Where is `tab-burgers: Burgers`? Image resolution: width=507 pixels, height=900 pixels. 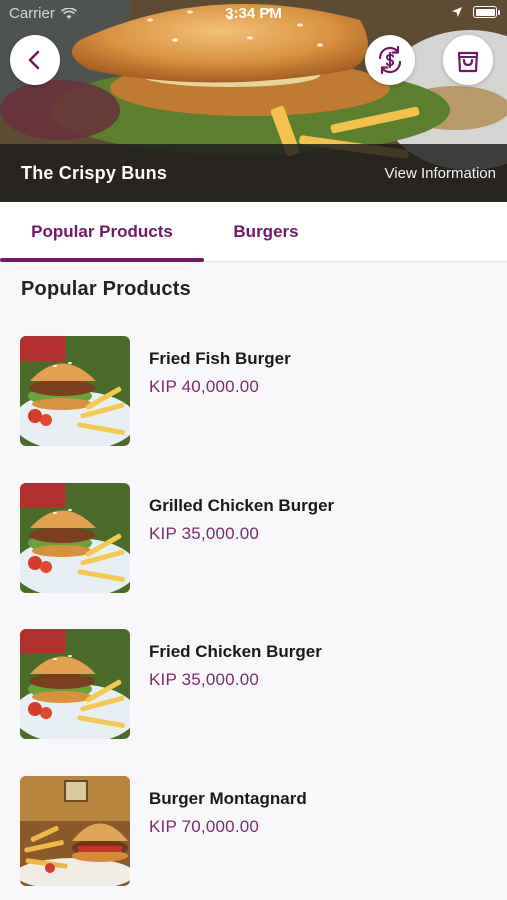
tab-burgers: Burgers is located at coordinates (266, 232).